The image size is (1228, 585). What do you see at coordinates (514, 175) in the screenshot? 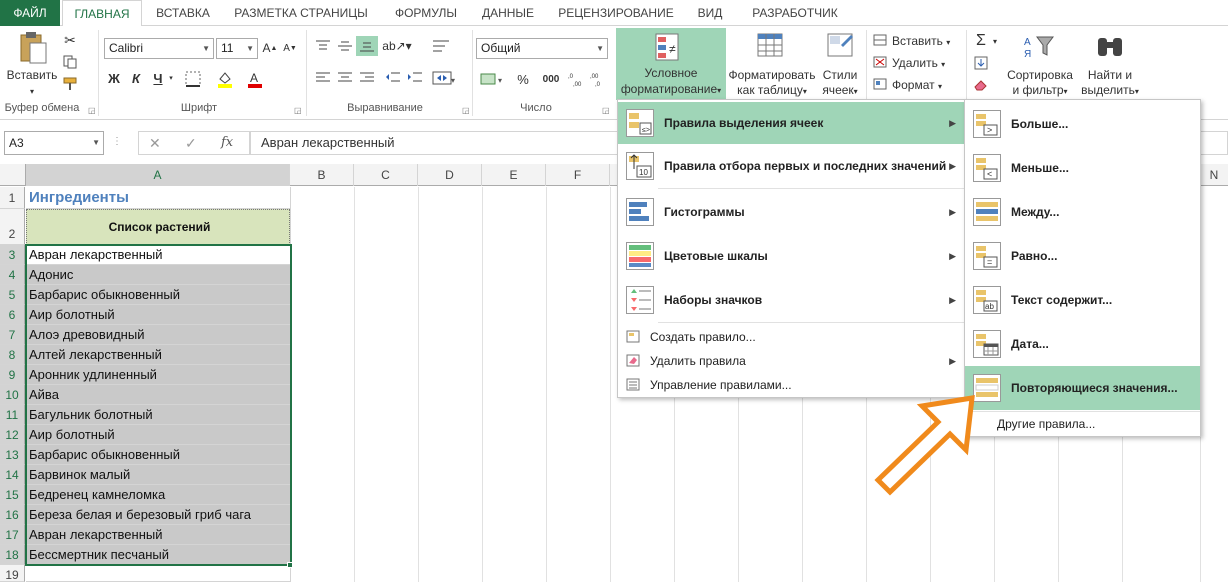
I see `column-header-e: E` at bounding box center [514, 175].